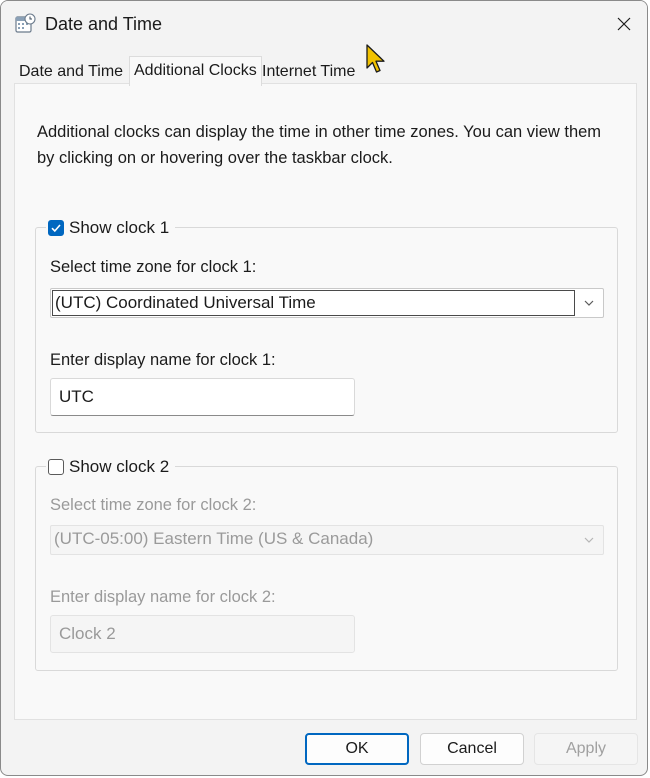 Image resolution: width=650 pixels, height=778 pixels. What do you see at coordinates (375, 58) in the screenshot?
I see `mouse-cursor-icon` at bounding box center [375, 58].